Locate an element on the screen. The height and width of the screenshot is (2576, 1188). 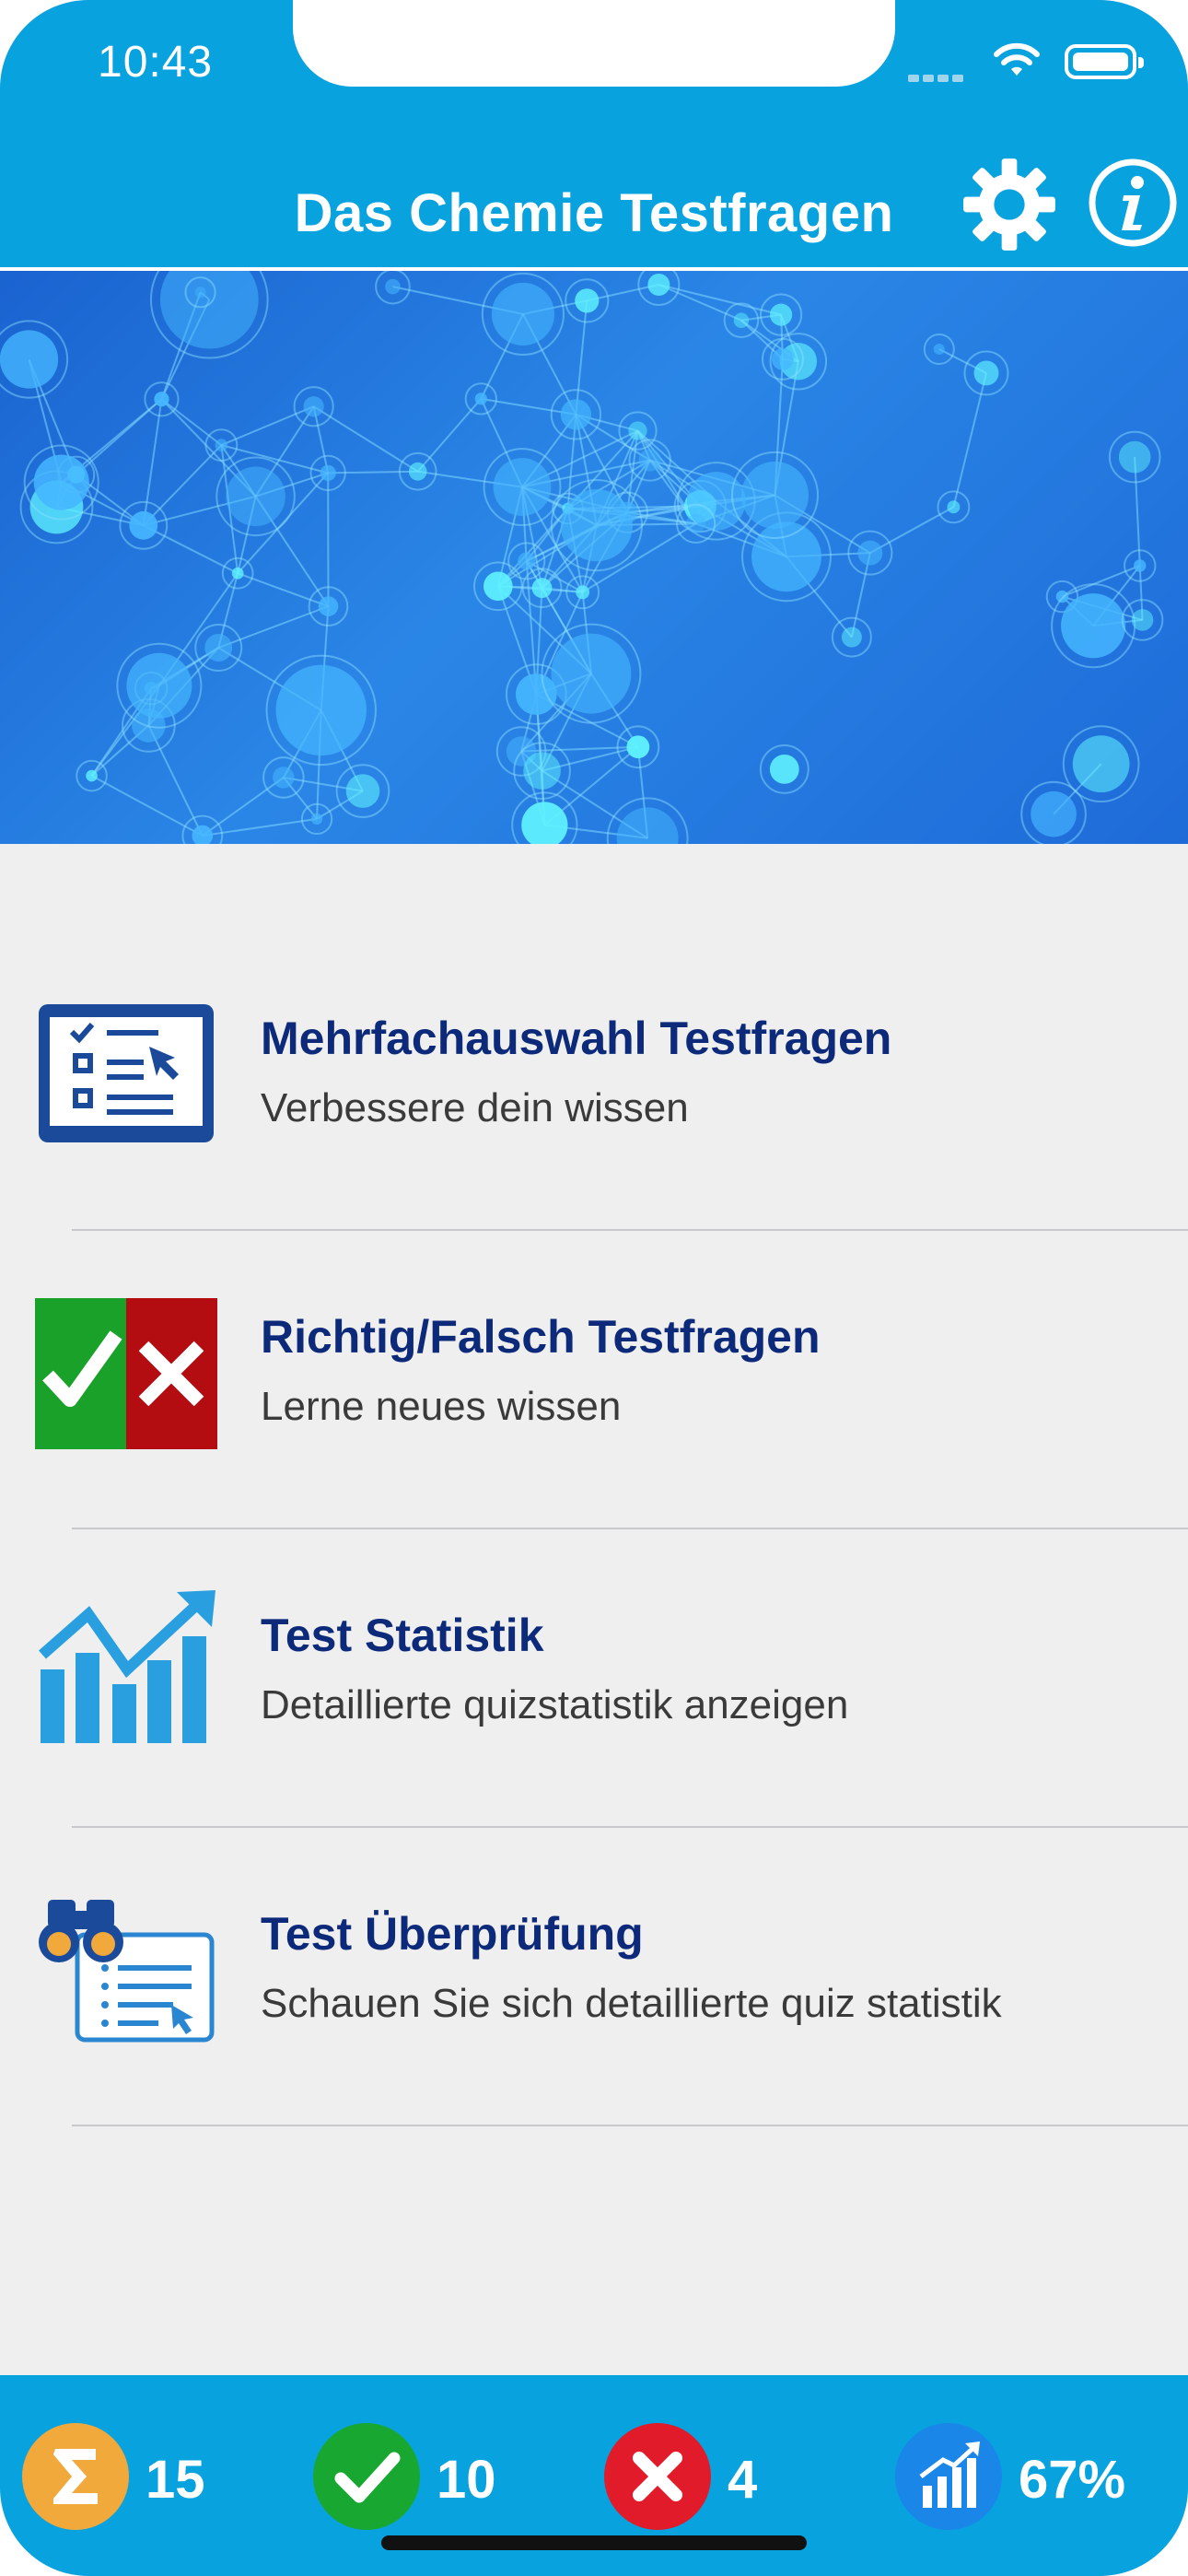
correct-count: 10 is located at coordinates (466, 2480).